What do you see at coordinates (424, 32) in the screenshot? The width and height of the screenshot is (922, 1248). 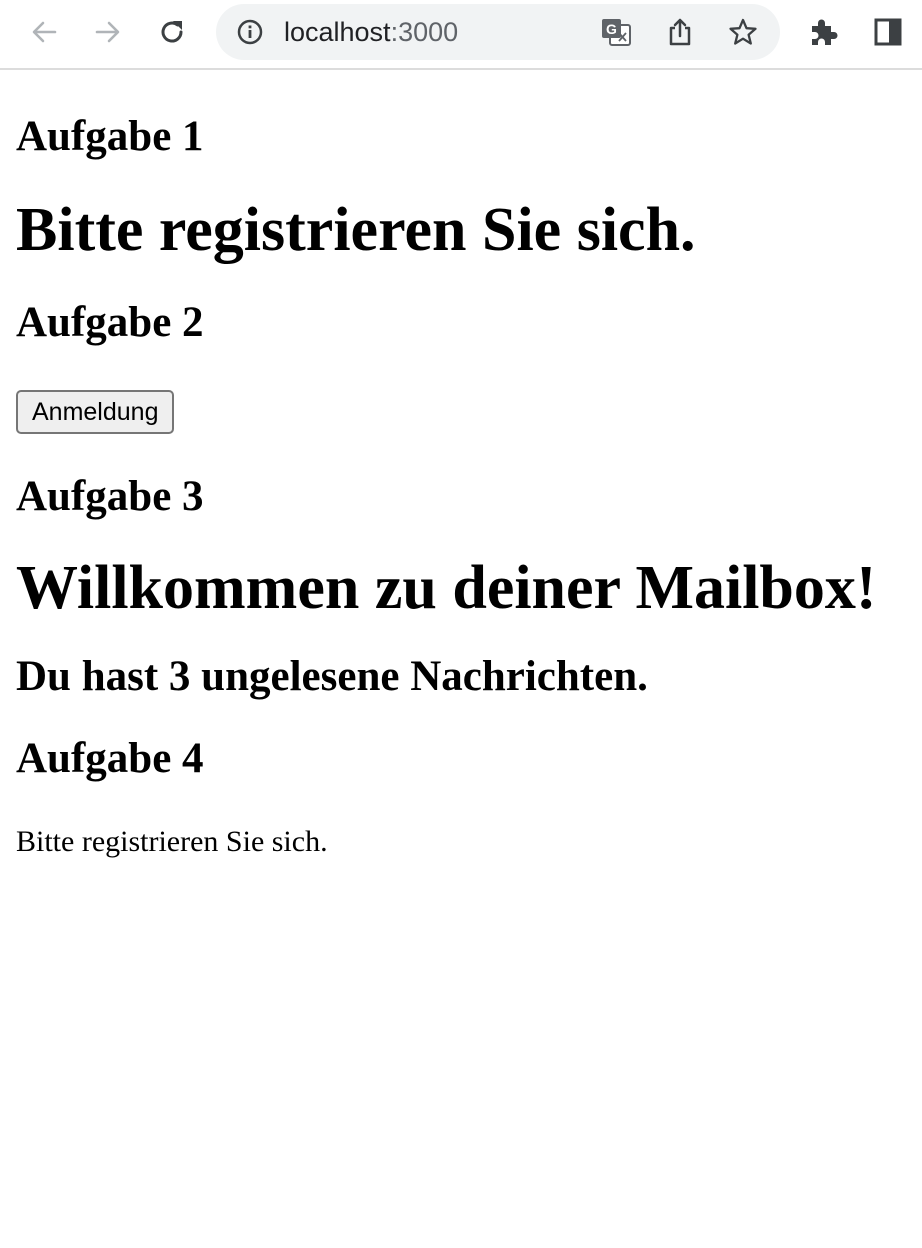 I see `url-port: :3000` at bounding box center [424, 32].